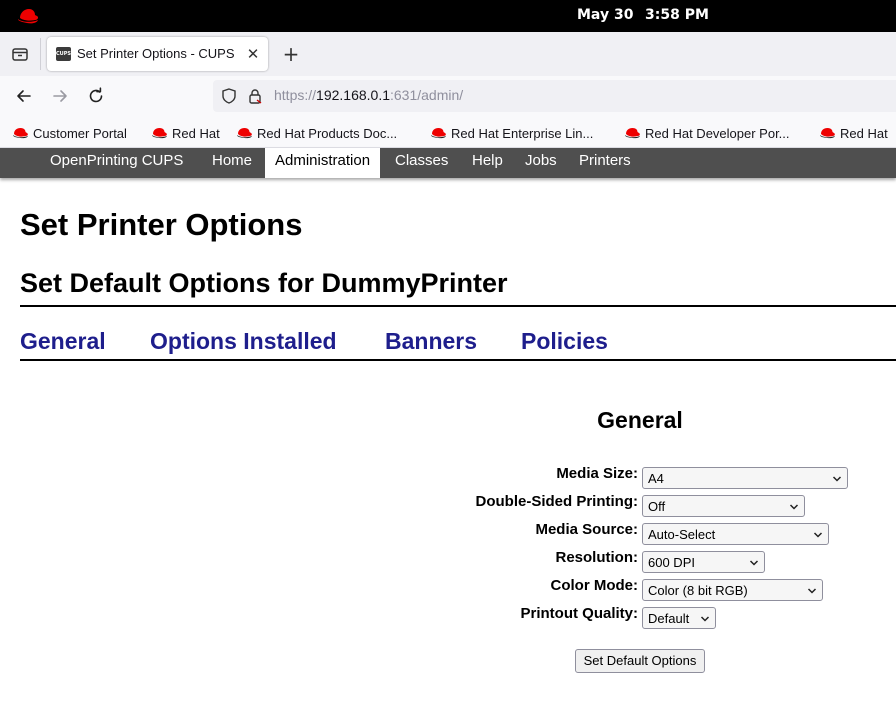 The image size is (896, 704). Describe the element at coordinates (458, 360) in the screenshot. I see `tabs-rule` at that location.